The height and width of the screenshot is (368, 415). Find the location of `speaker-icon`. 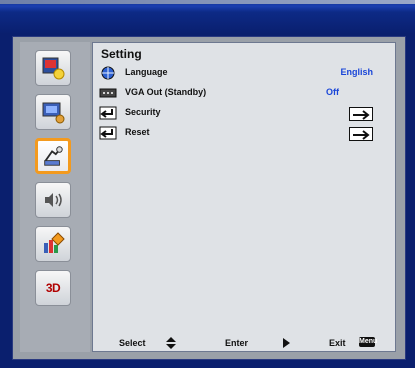

speaker-icon is located at coordinates (53, 200).